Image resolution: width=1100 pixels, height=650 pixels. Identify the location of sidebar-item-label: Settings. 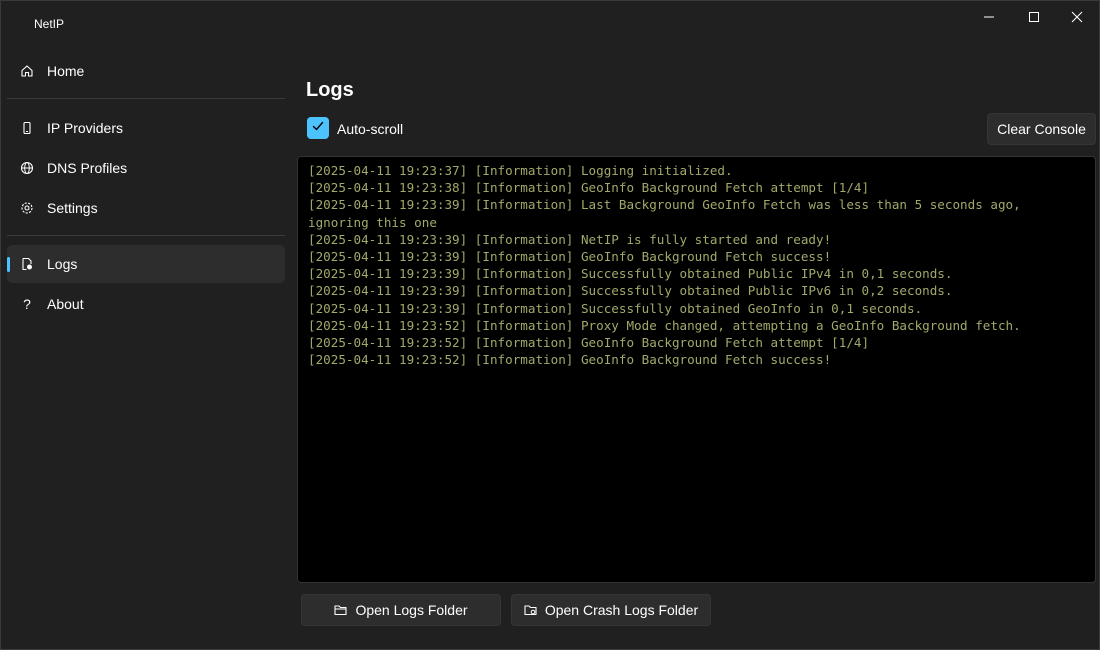
(72, 208).